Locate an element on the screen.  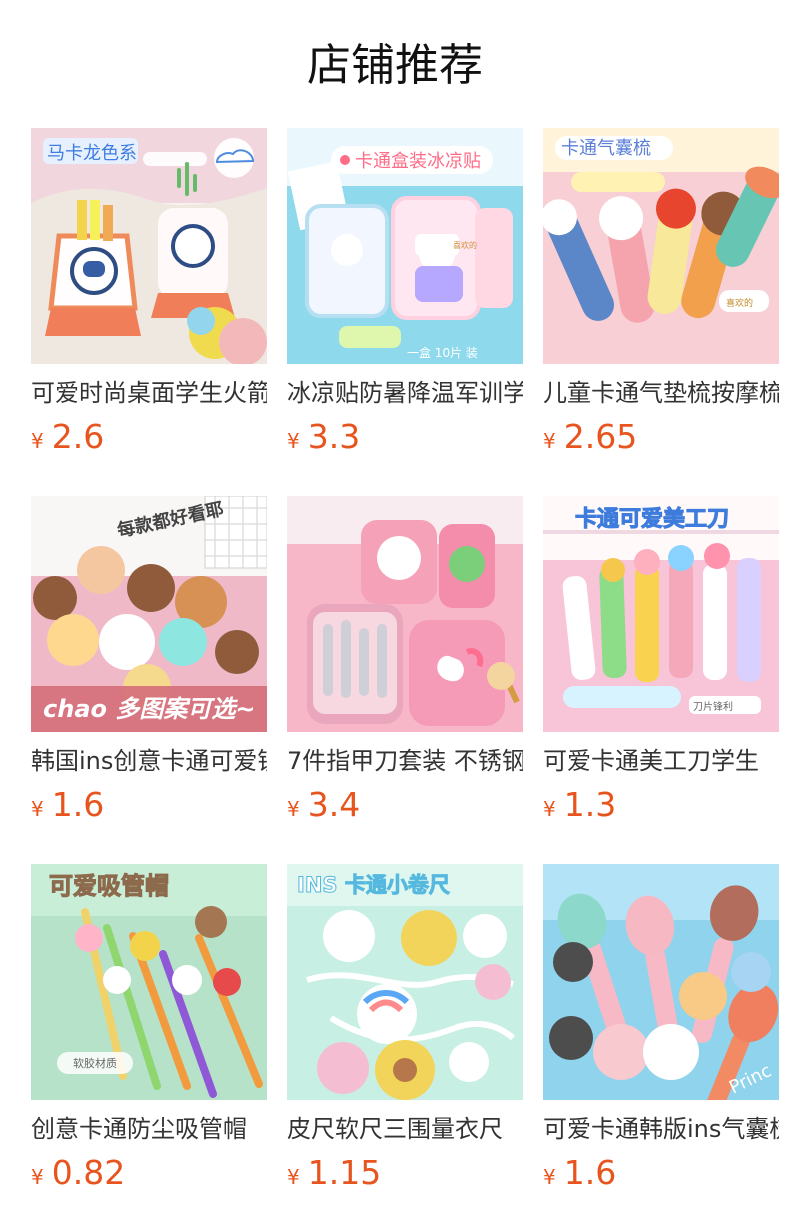
svg-text: 刀片锋利 is located at coordinates (713, 706).